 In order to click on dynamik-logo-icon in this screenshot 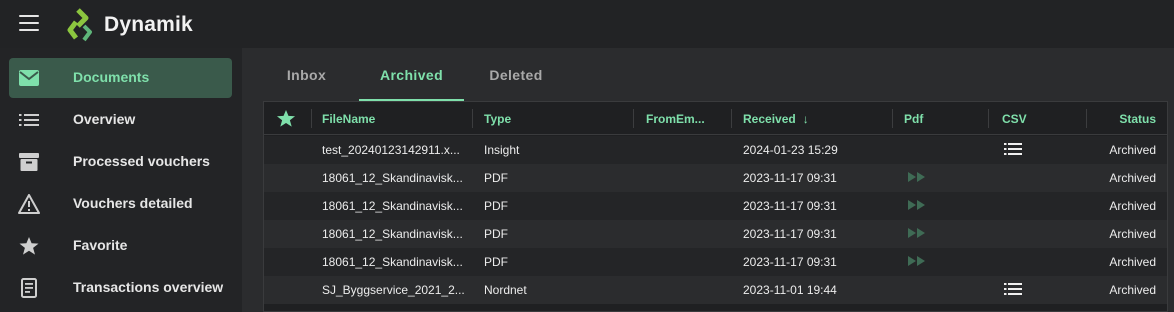, I will do `click(79, 25)`.